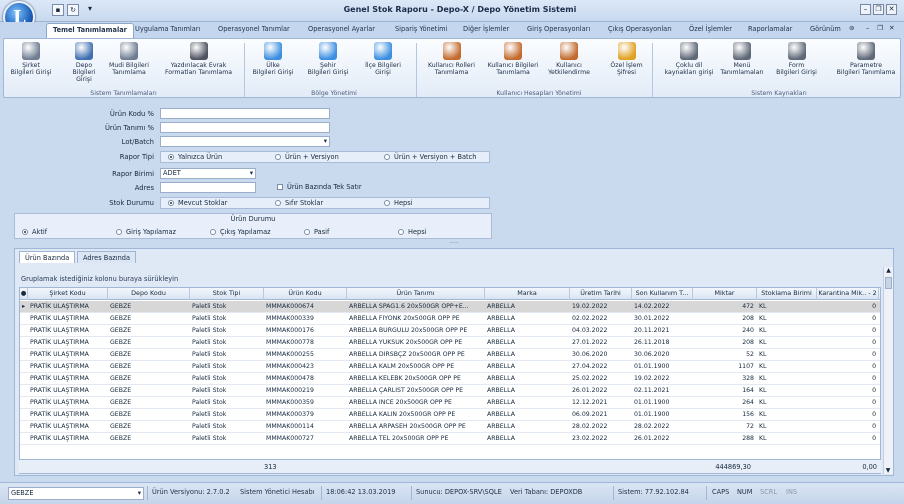 This screenshot has height=504, width=904. What do you see at coordinates (198, 59) in the screenshot?
I see `ribbon-button-3: Yazdırılacak Evrak Formatları Tanımlama` at bounding box center [198, 59].